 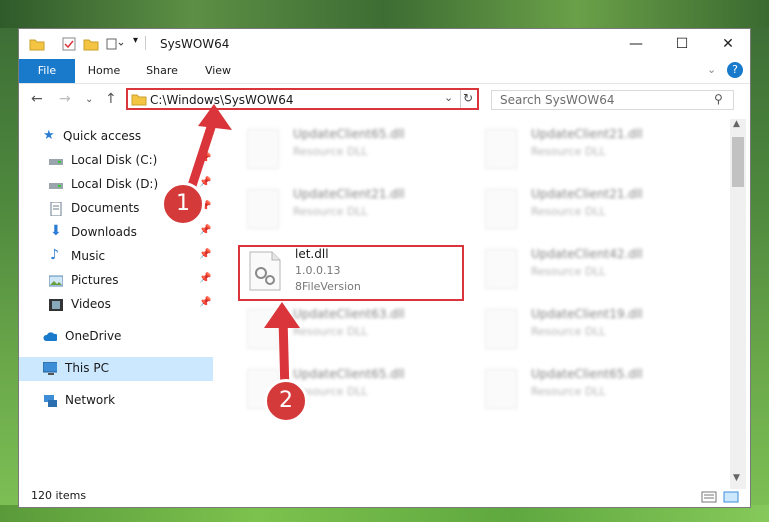 I want to click on step-1-badge: 1, so click(x=183, y=204).